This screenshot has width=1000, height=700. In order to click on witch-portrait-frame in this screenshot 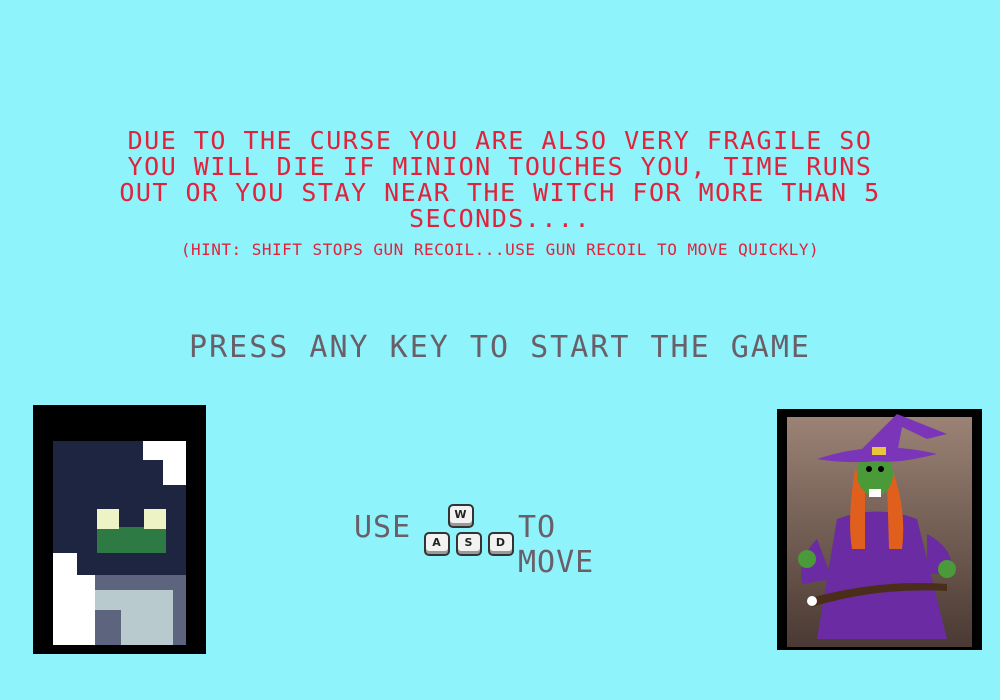, I will do `click(879, 529)`.